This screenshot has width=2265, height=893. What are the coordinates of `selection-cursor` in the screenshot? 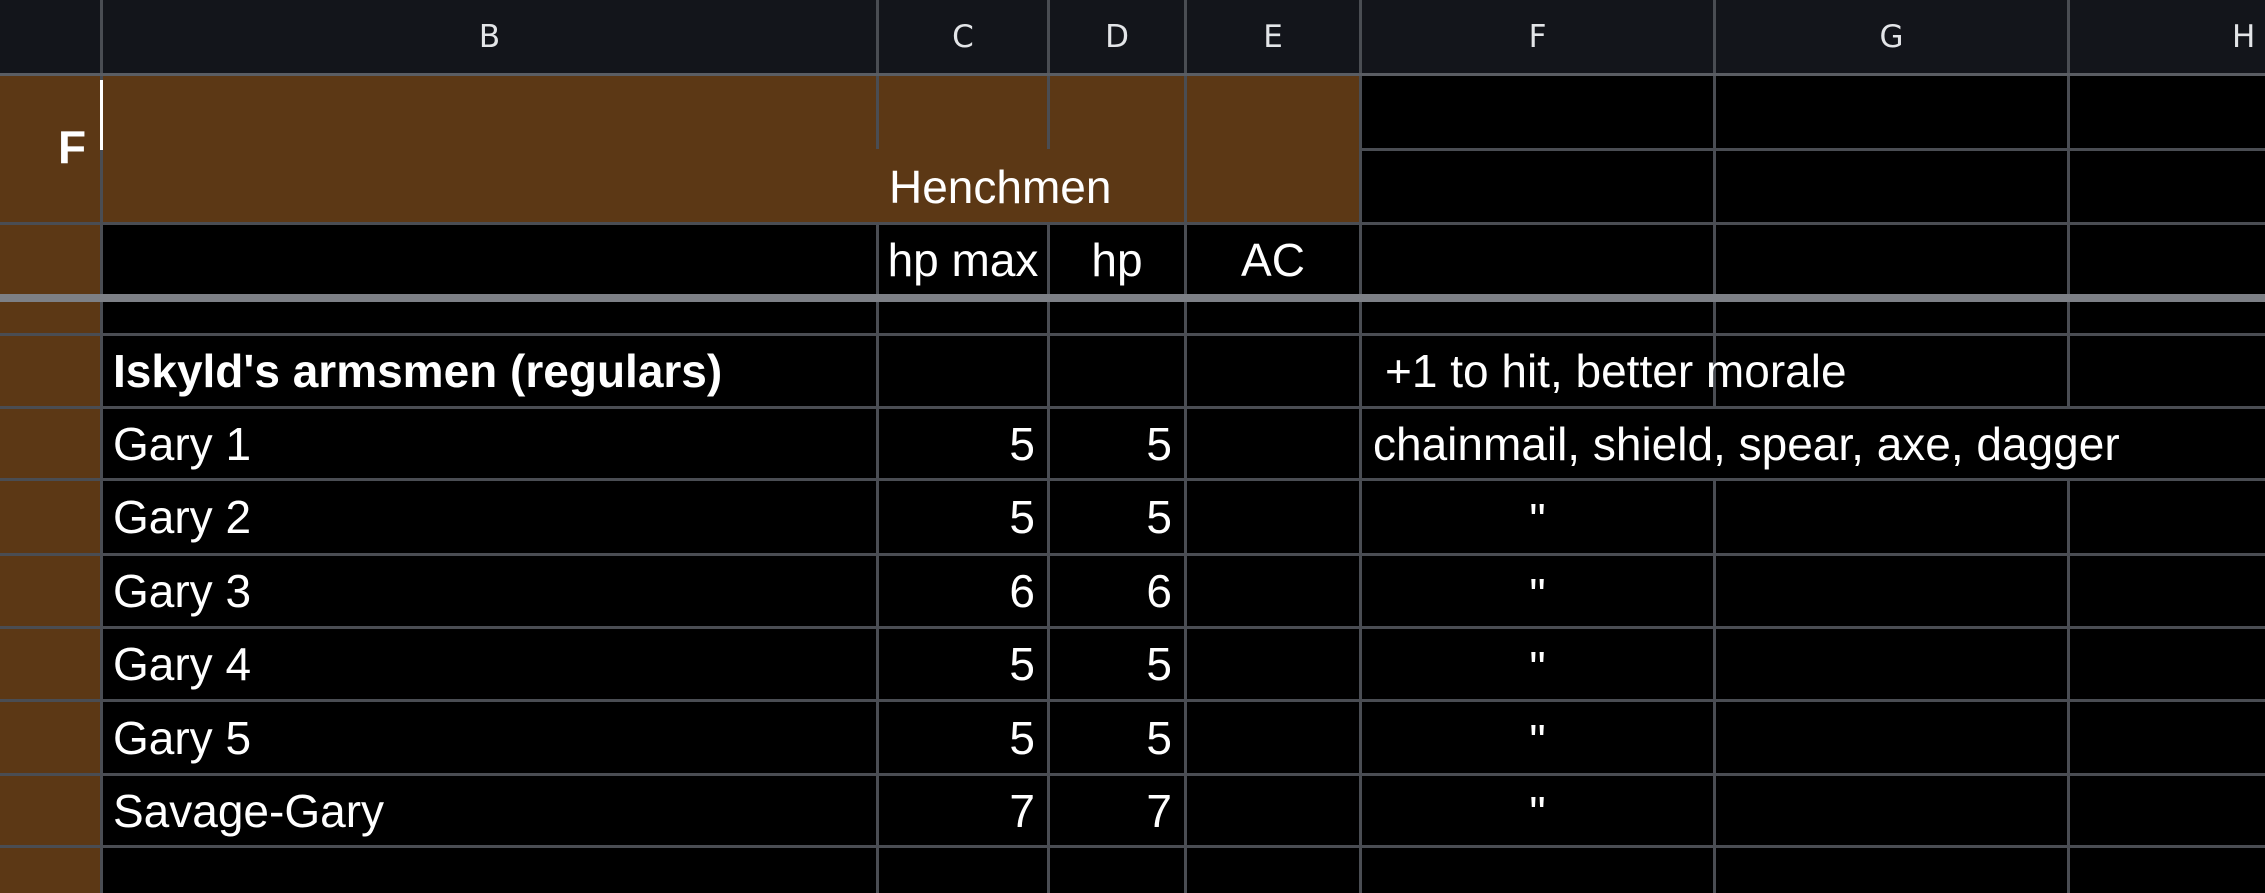 It's located at (101, 115).